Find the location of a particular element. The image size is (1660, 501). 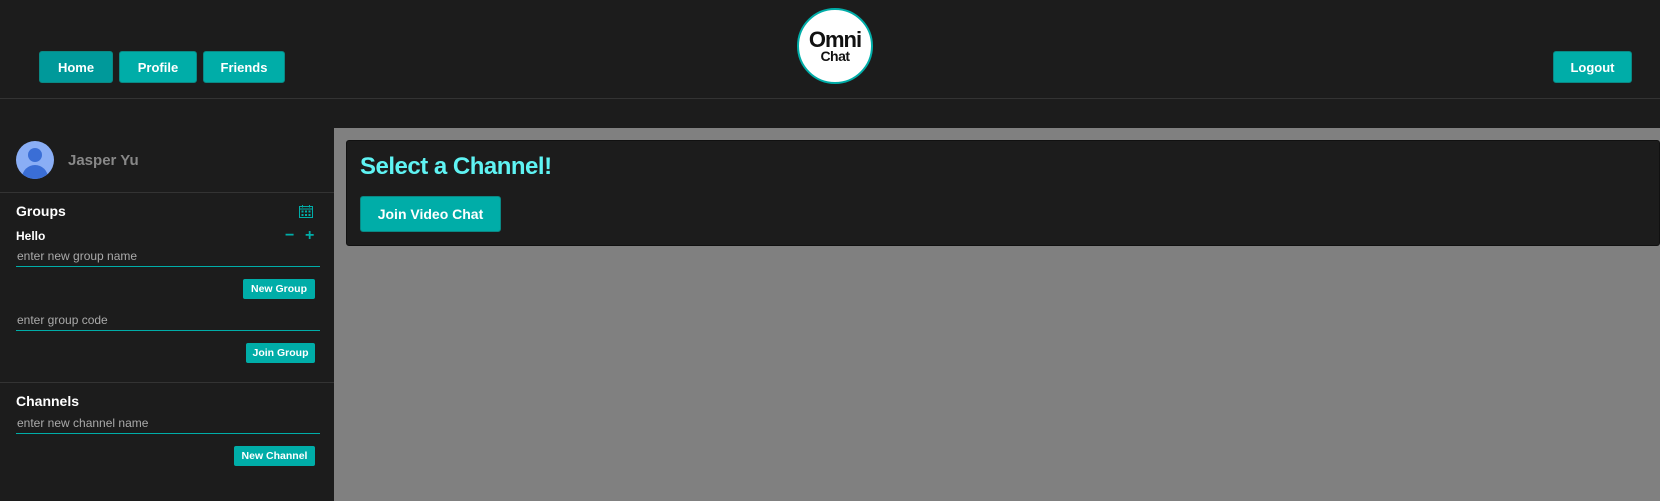

logout-button: Logout is located at coordinates (1592, 67).